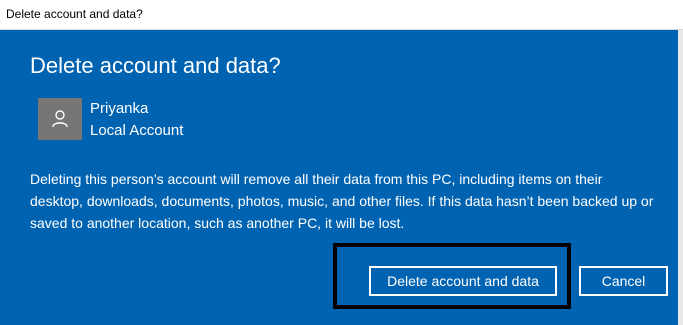 This screenshot has height=325, width=683. I want to click on account-type: Local Account, so click(137, 130).